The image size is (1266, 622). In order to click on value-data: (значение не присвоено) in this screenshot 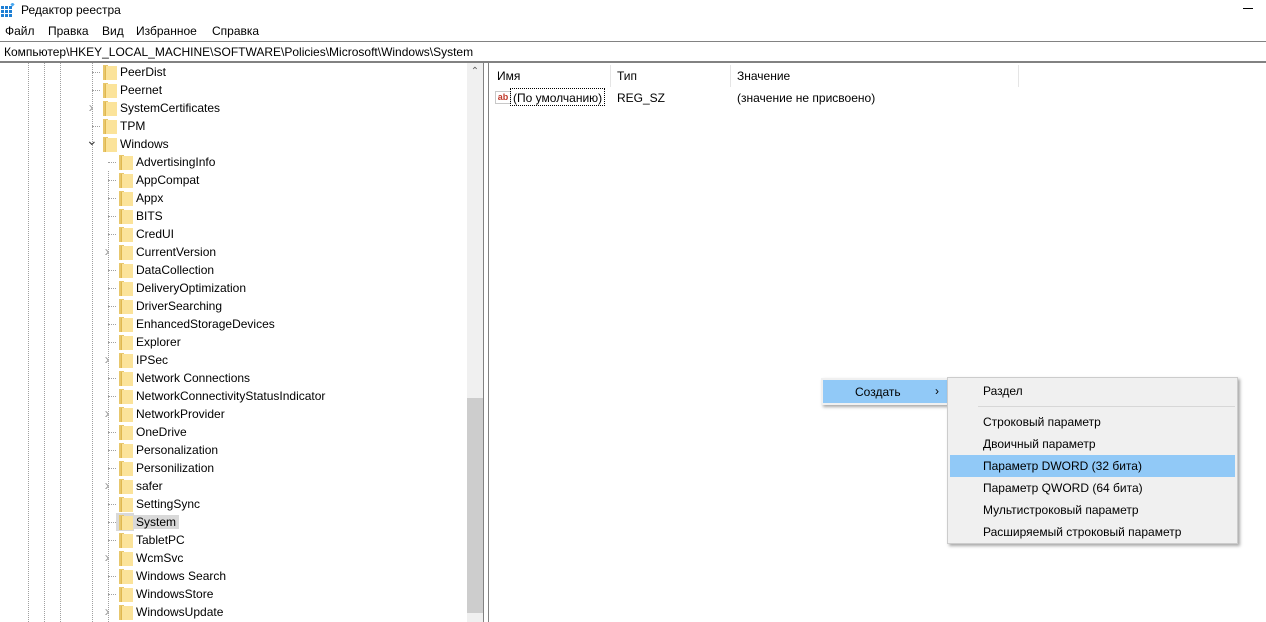, I will do `click(806, 98)`.